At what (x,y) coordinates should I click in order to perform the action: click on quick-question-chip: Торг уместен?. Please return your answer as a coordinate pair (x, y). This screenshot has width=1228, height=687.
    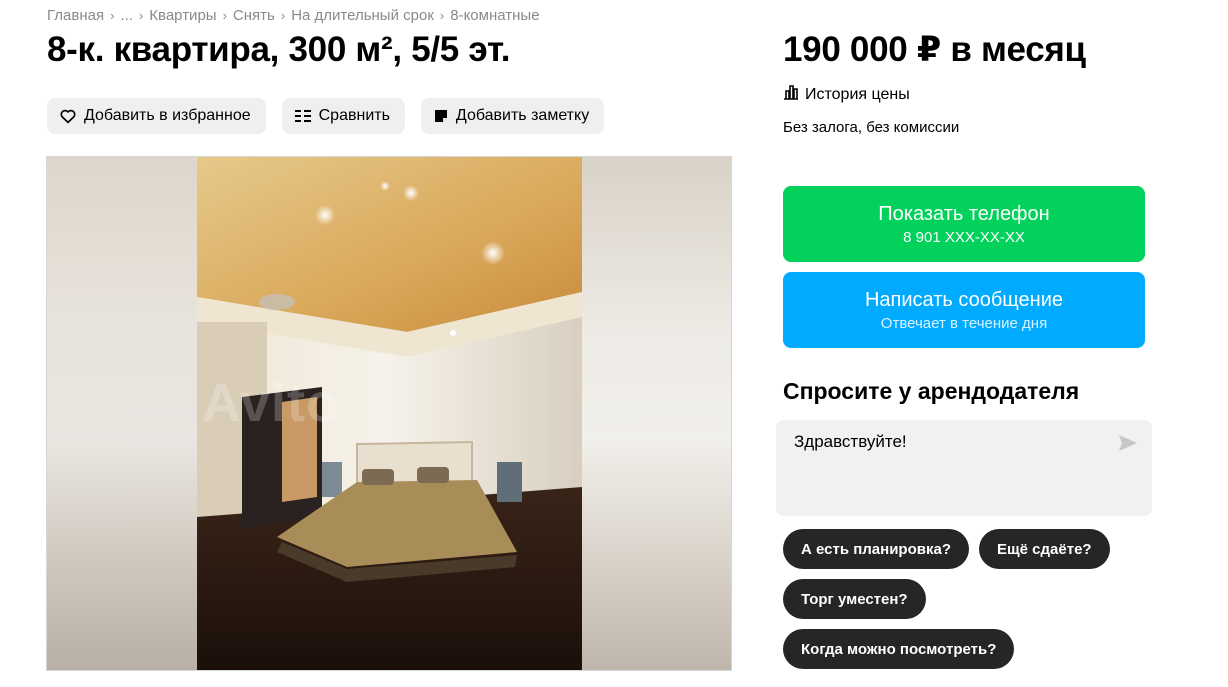
    Looking at the image, I should click on (854, 599).